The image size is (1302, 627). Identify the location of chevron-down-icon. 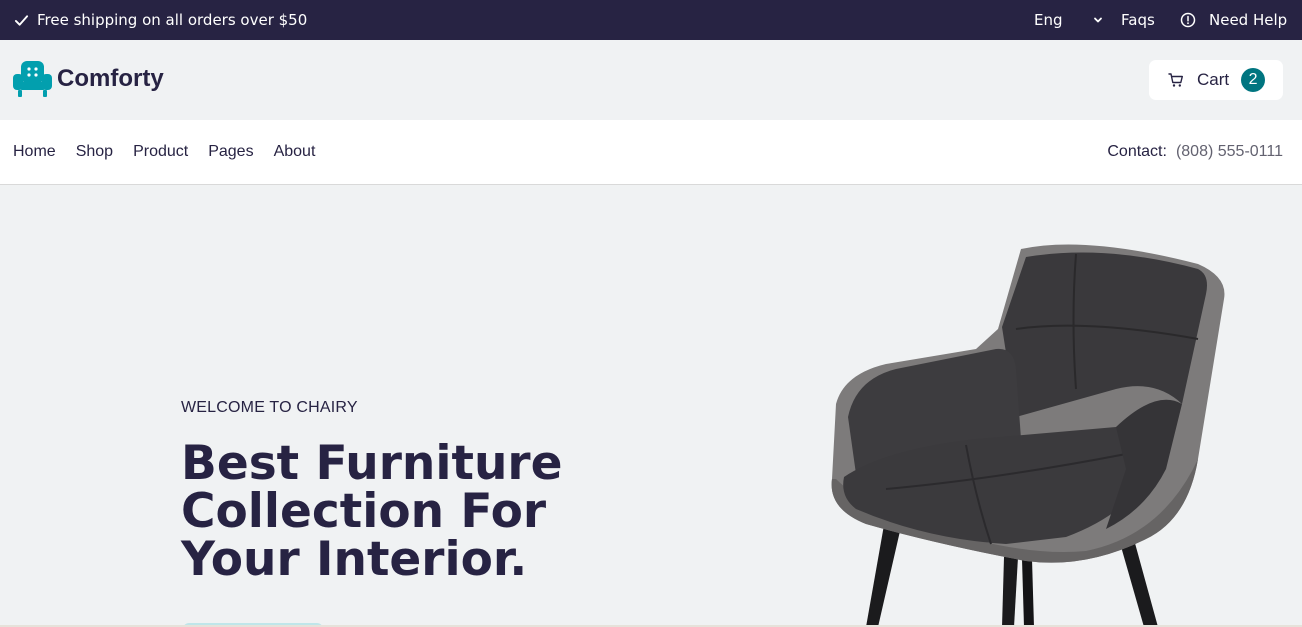
(1097, 20).